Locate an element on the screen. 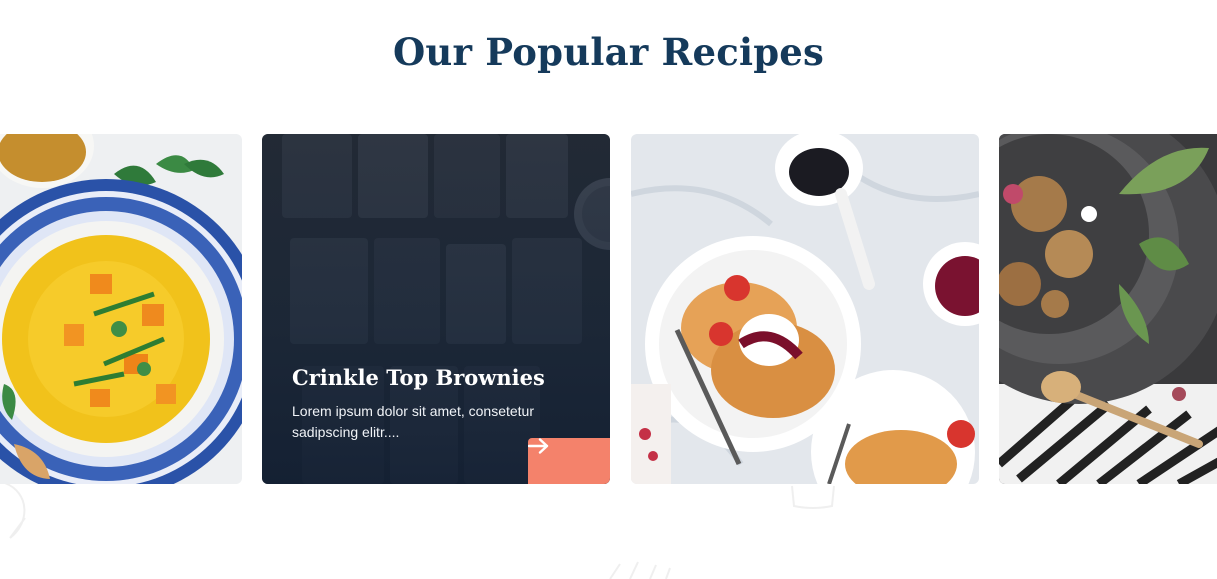 Image resolution: width=1217 pixels, height=579 pixels. decorative-leaf-icon is located at coordinates (15, 510).